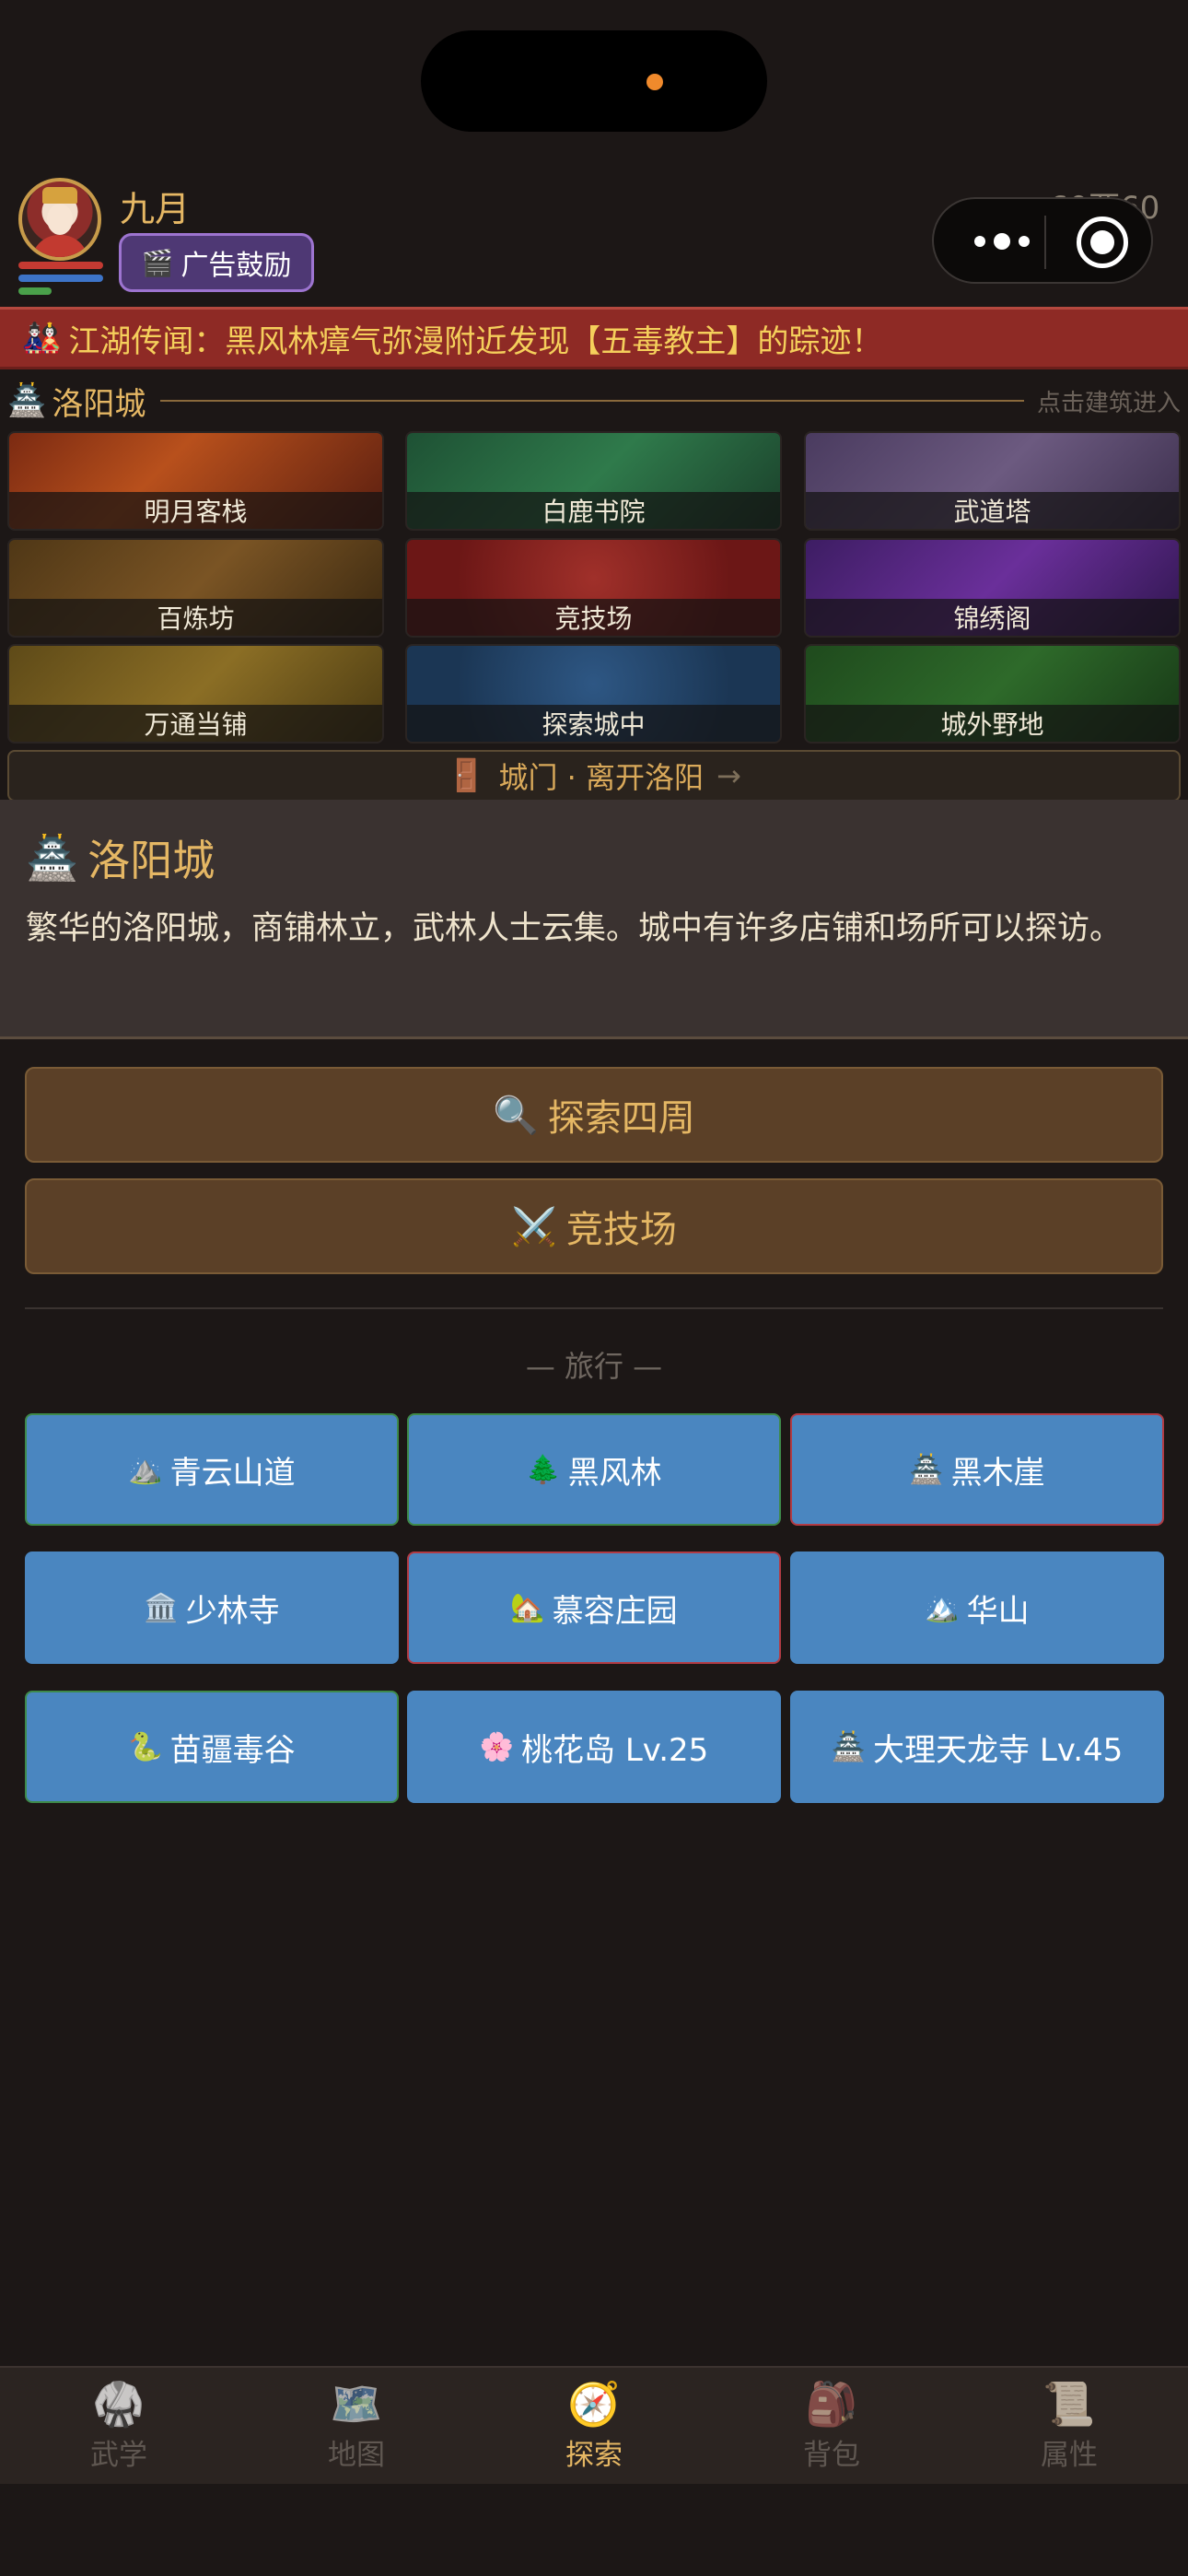 The width and height of the screenshot is (1188, 2576). What do you see at coordinates (614, 1473) in the screenshot?
I see `destination-label: 黑风林` at bounding box center [614, 1473].